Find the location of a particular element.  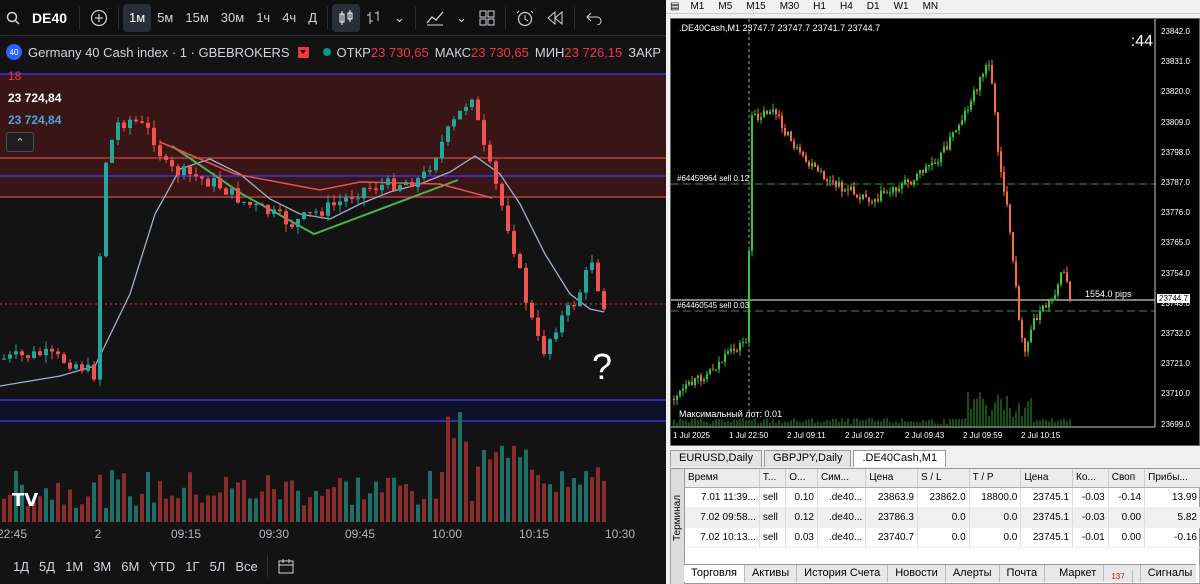

undo-icon is located at coordinates (594, 18).